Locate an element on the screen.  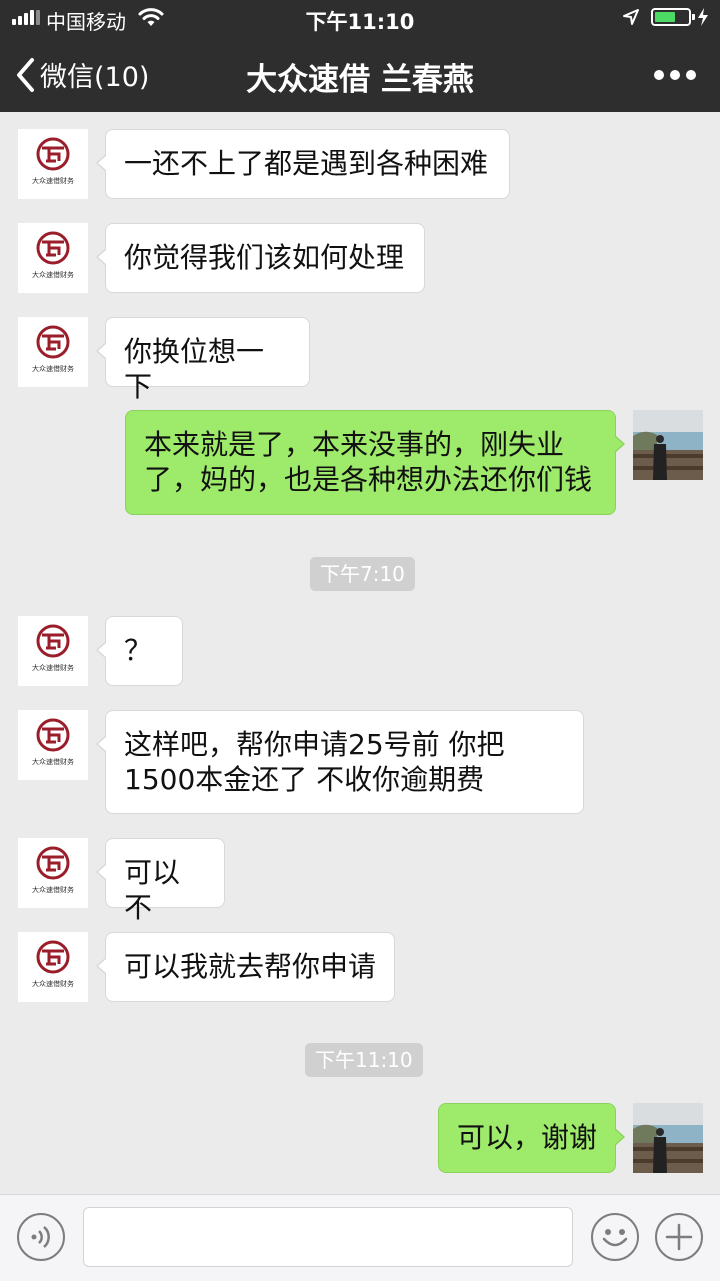
chat-title: 大众速借 兰春燕 is located at coordinates (360, 80).